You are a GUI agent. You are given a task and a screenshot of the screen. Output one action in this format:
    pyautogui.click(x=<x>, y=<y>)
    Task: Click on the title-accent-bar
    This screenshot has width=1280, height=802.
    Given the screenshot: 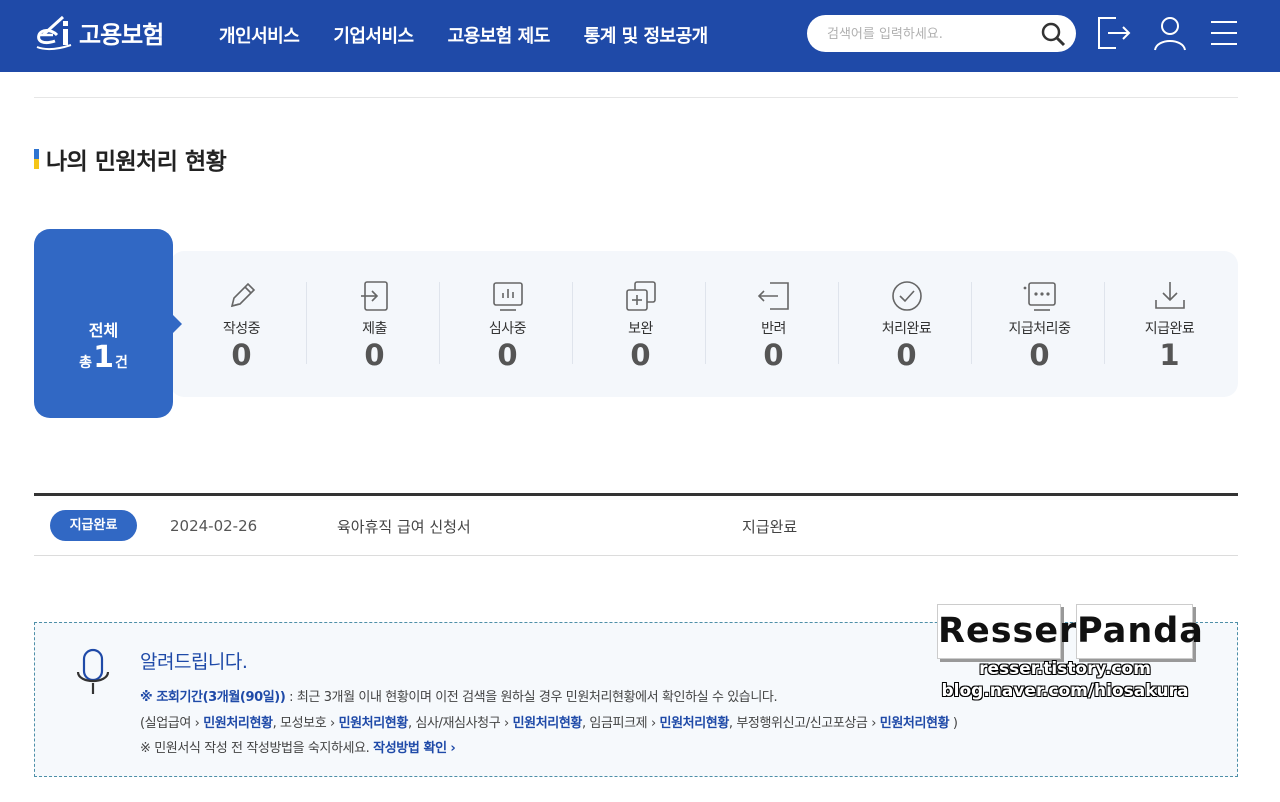 What is the action you would take?
    pyautogui.click(x=36, y=159)
    